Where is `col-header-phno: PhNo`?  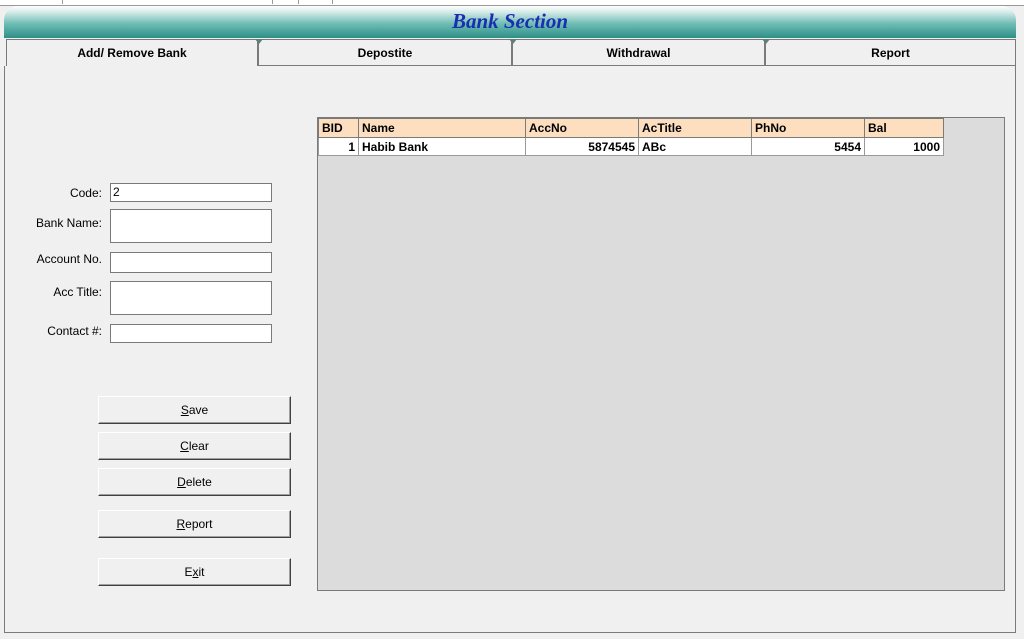 col-header-phno: PhNo is located at coordinates (808, 128).